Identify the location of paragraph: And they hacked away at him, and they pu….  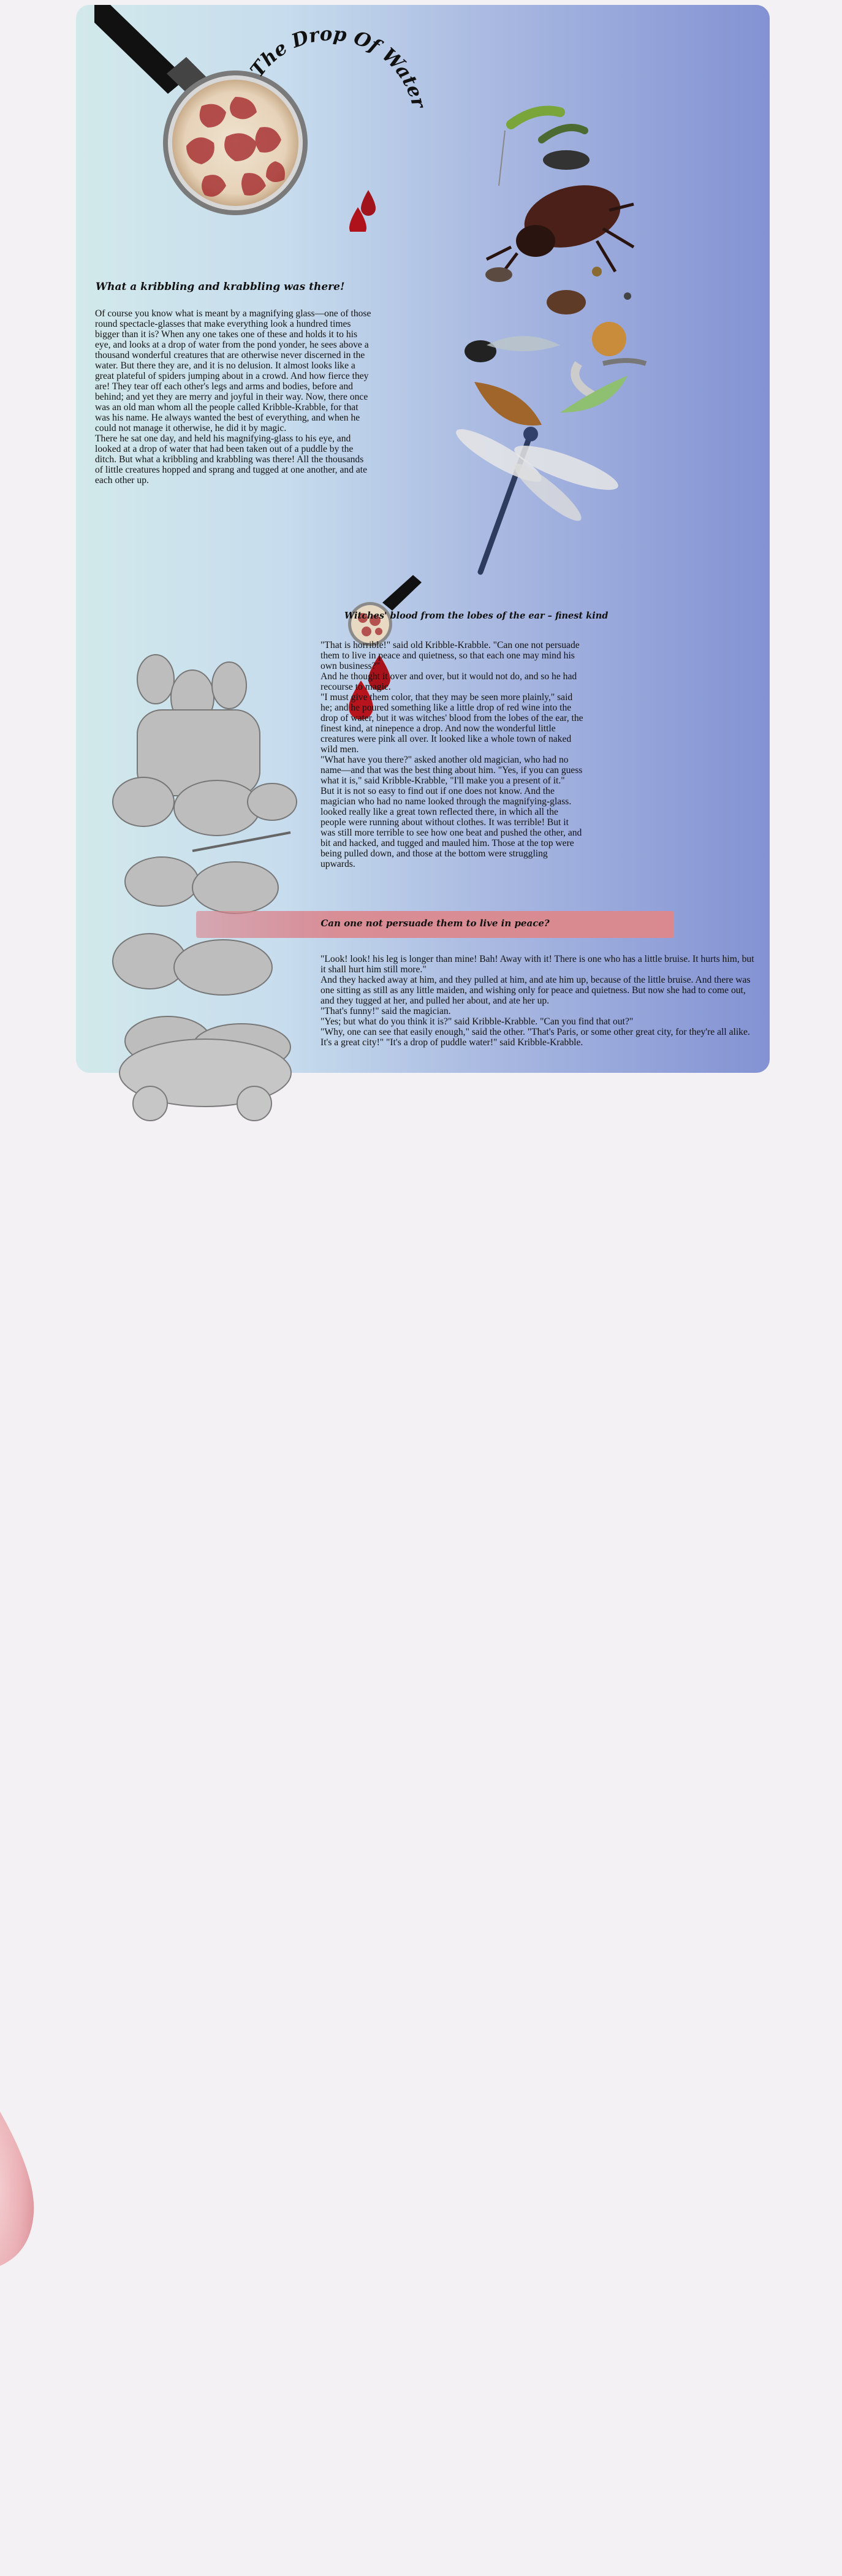
(536, 990).